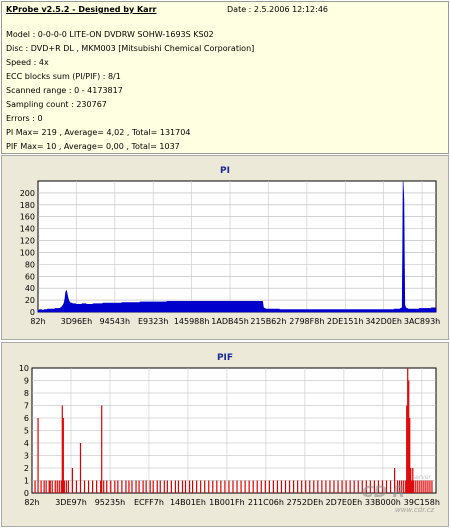 The width and height of the screenshot is (450, 529). What do you see at coordinates (26, 443) in the screenshot?
I see `pif-y-tick-label: 4` at bounding box center [26, 443].